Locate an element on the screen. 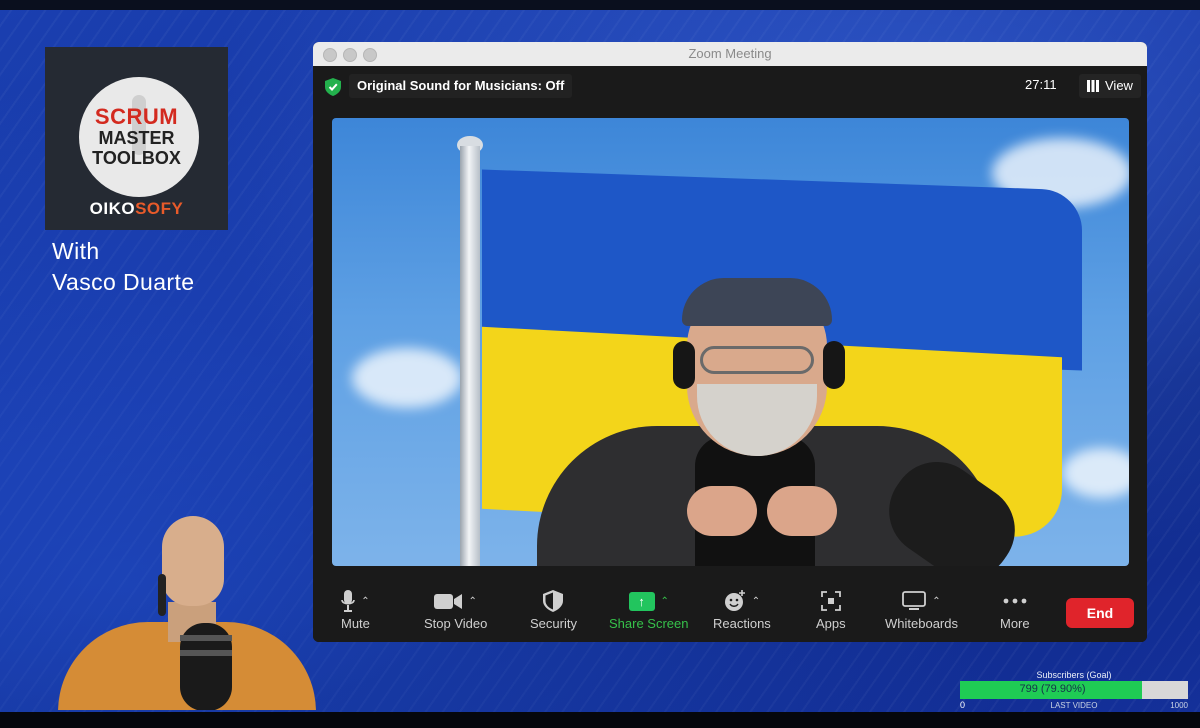  top-border is located at coordinates (600, 5).